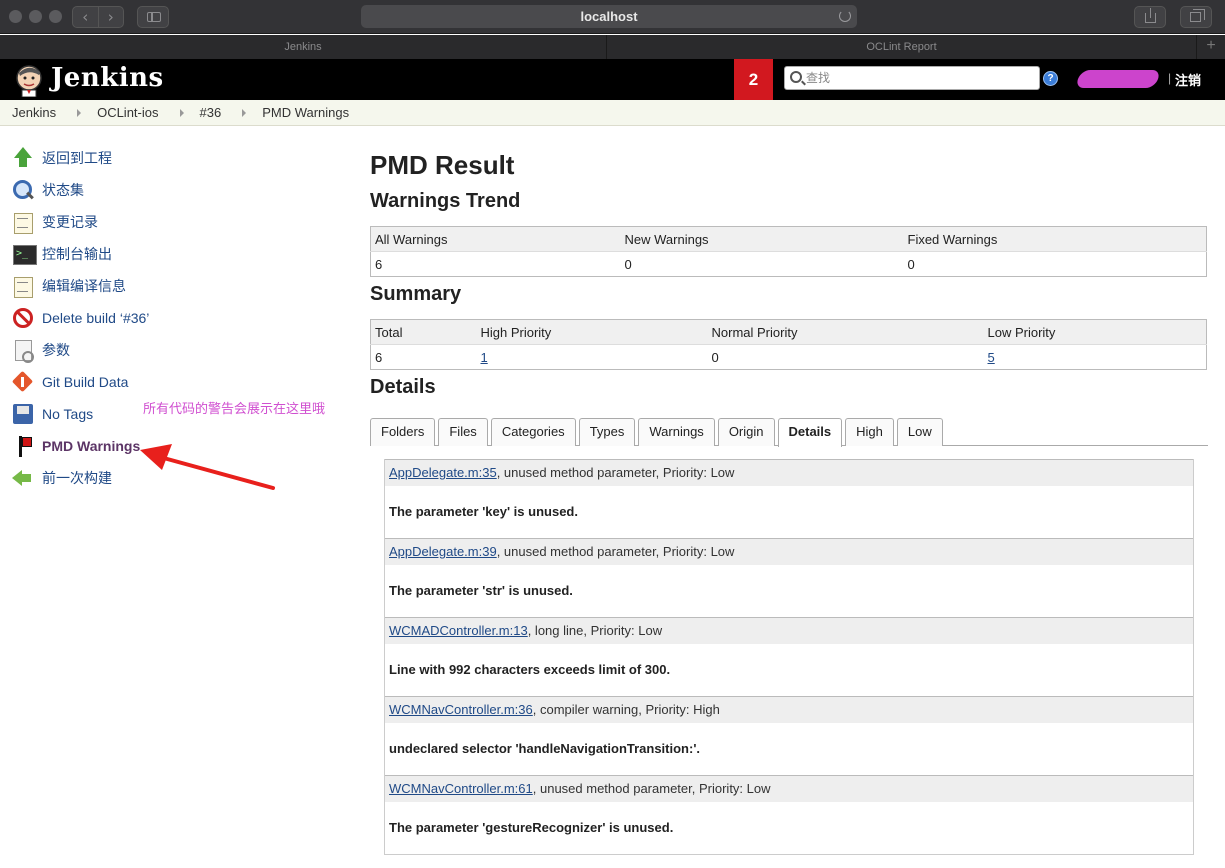 The image size is (1225, 868). What do you see at coordinates (34, 112) in the screenshot?
I see `breadcrumb-jenkins: Jenkins` at bounding box center [34, 112].